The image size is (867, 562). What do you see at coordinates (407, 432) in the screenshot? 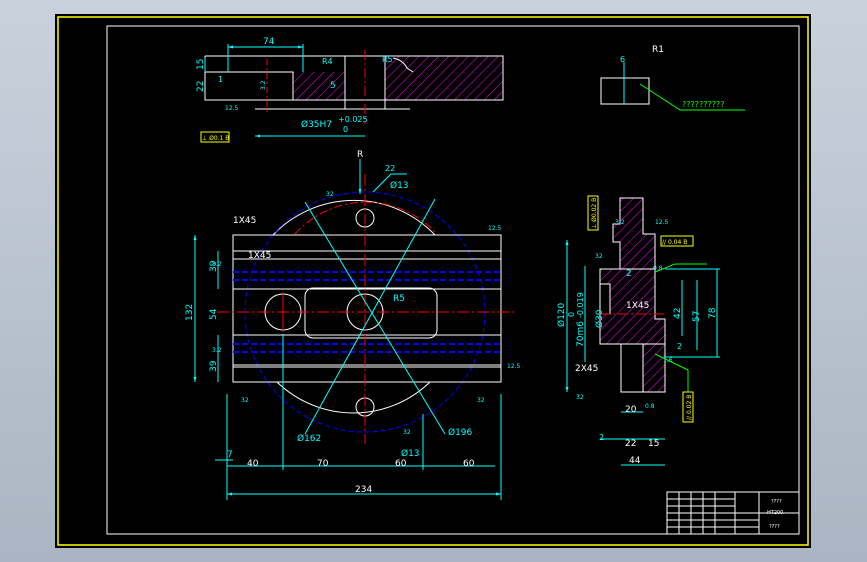
I see `front-rough-e: 32` at bounding box center [407, 432].